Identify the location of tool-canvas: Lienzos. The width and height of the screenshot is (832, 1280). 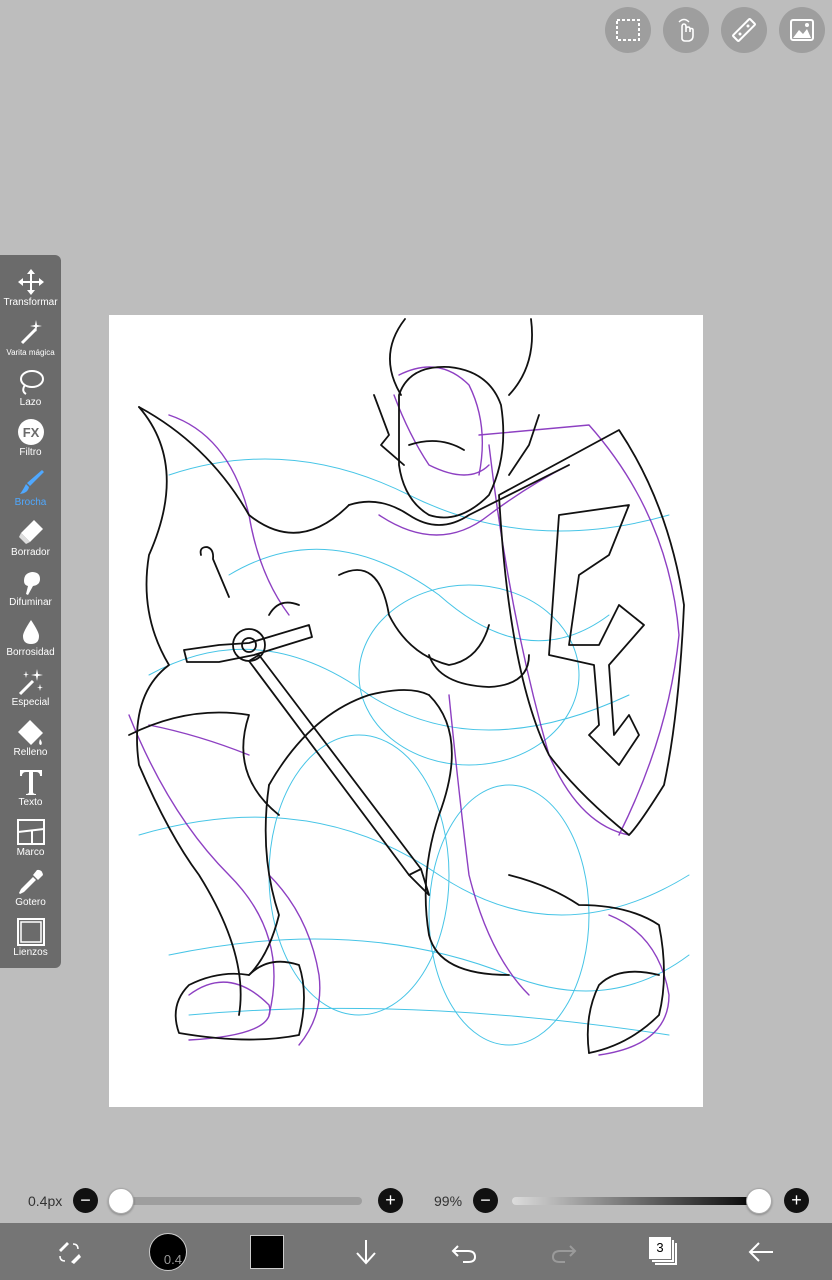
(30, 934).